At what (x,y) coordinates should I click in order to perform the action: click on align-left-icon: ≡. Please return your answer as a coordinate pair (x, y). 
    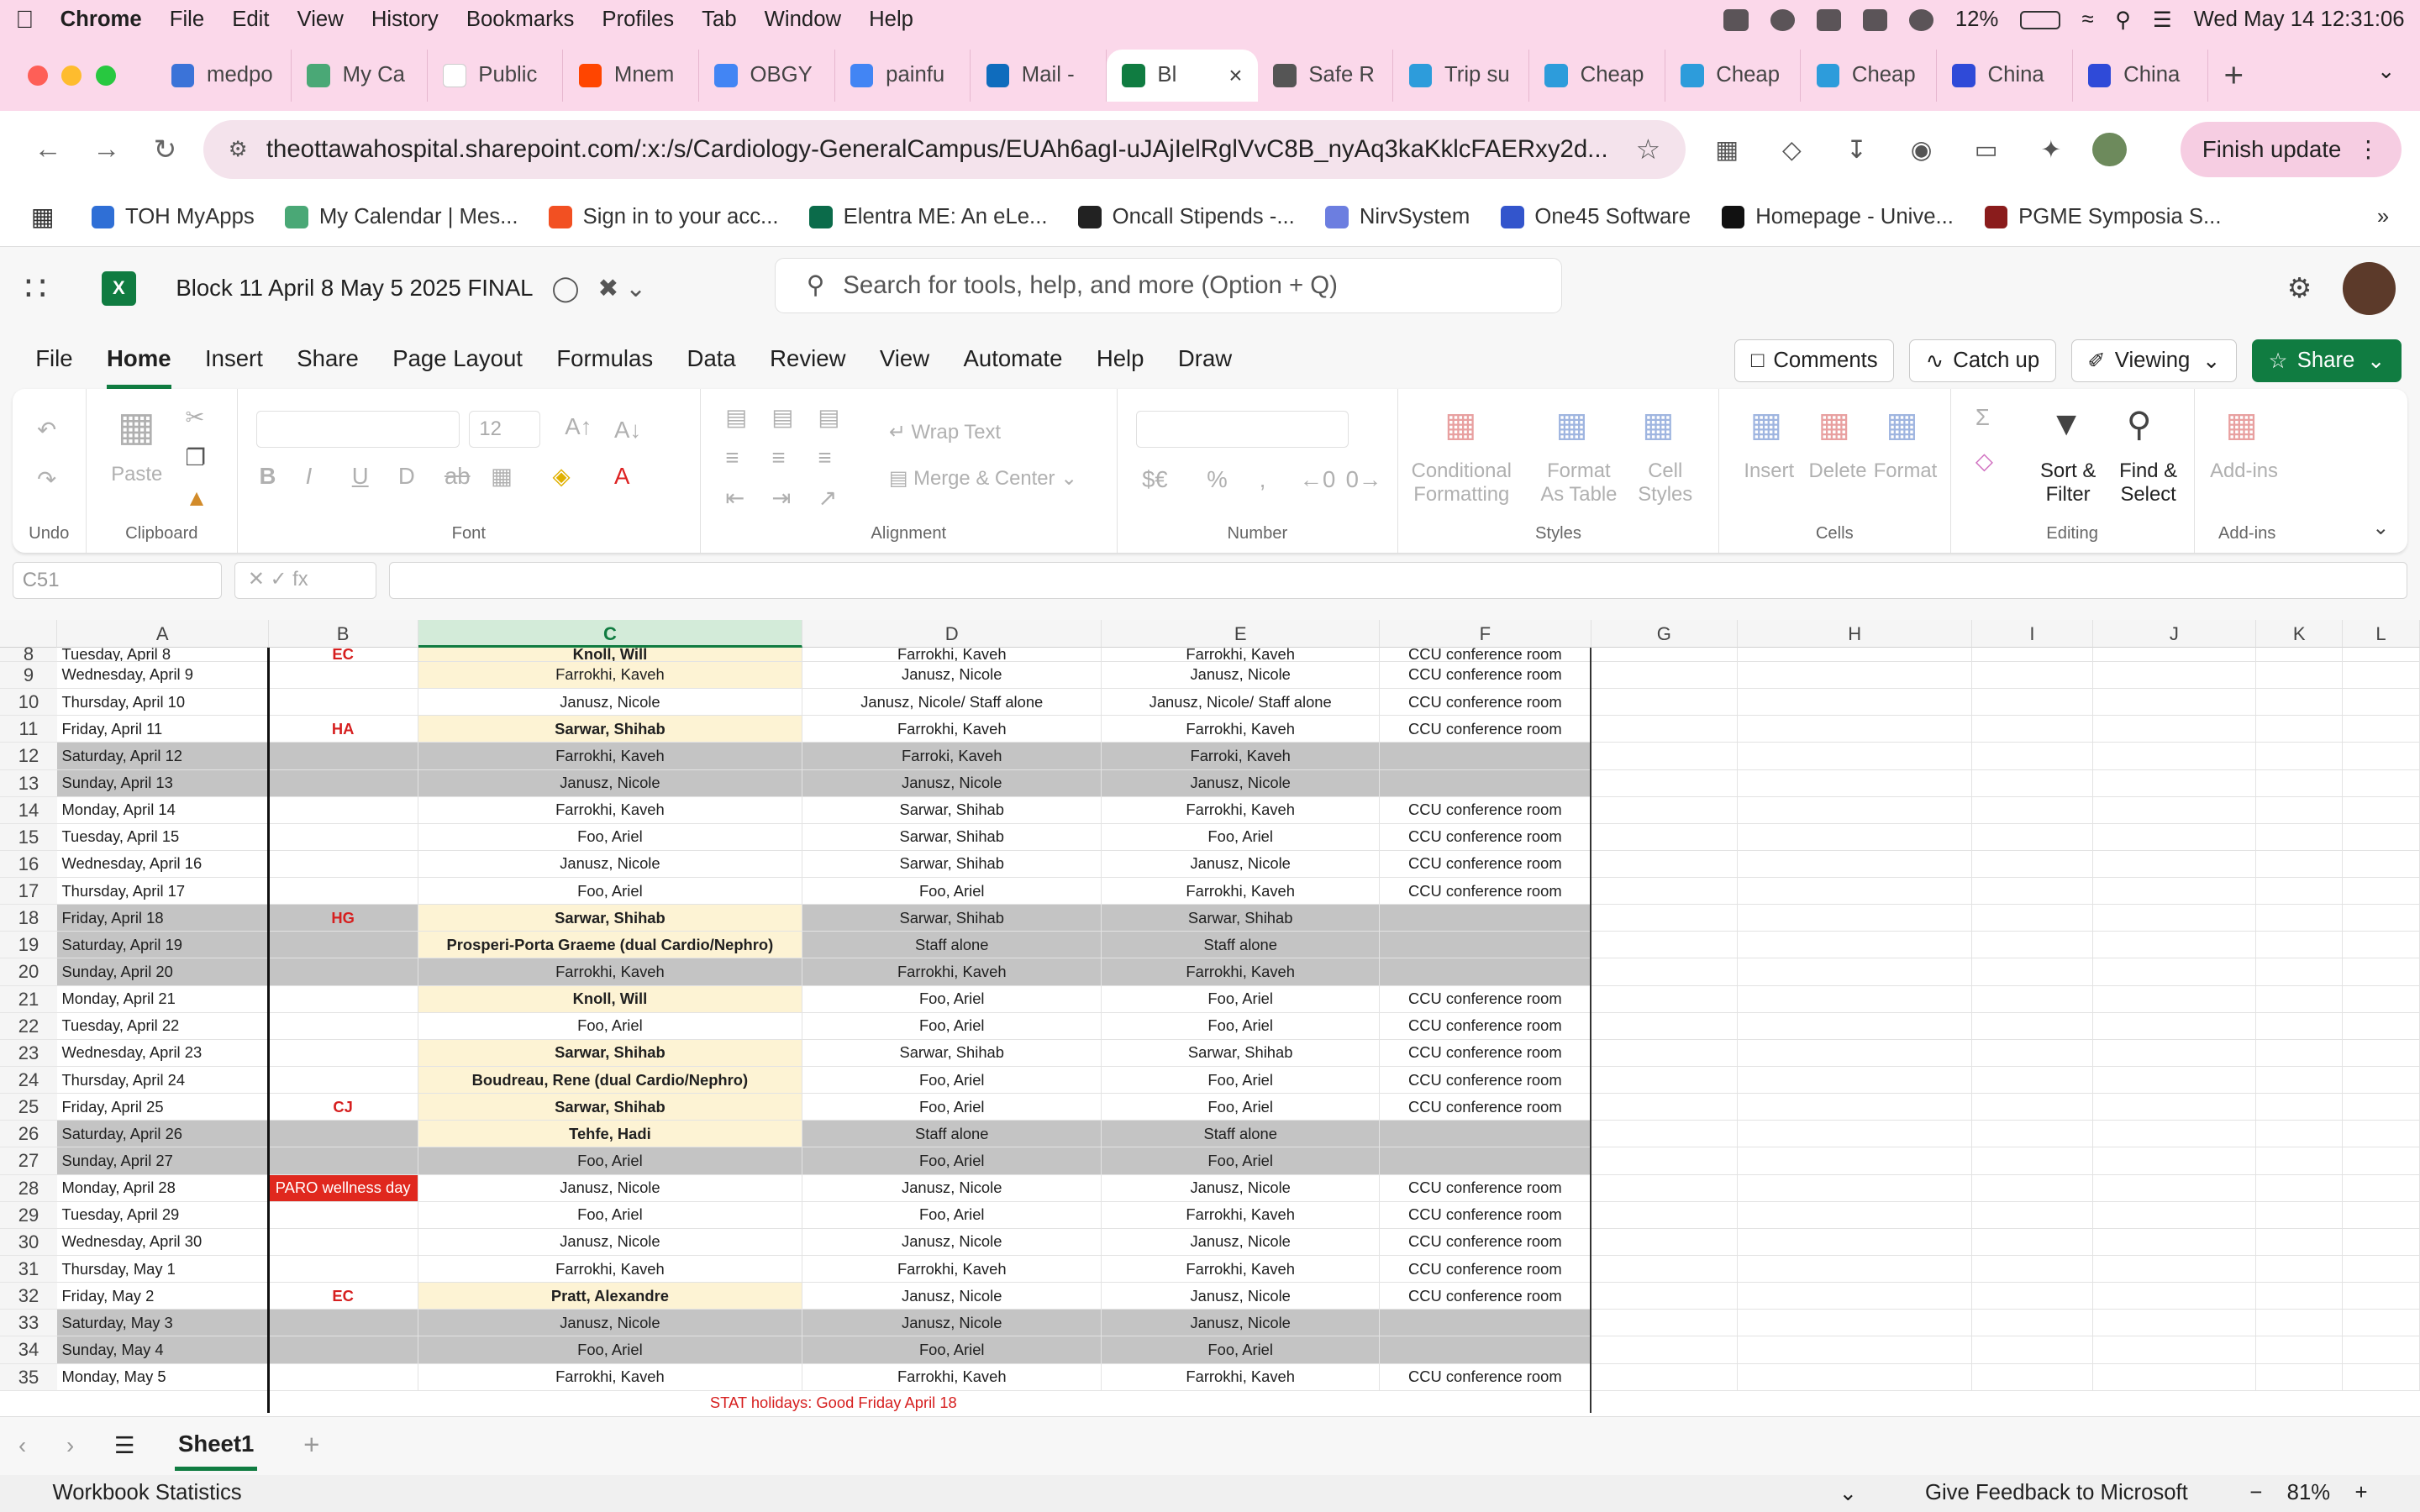
    Looking at the image, I should click on (732, 457).